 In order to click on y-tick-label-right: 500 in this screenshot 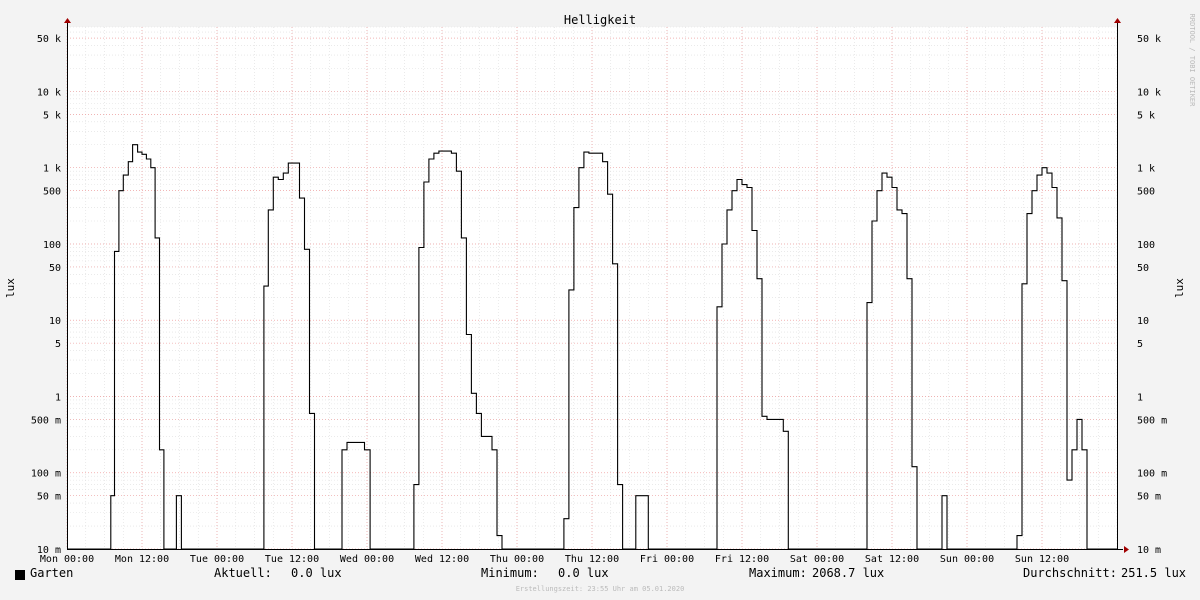, I will do `click(1146, 192)`.